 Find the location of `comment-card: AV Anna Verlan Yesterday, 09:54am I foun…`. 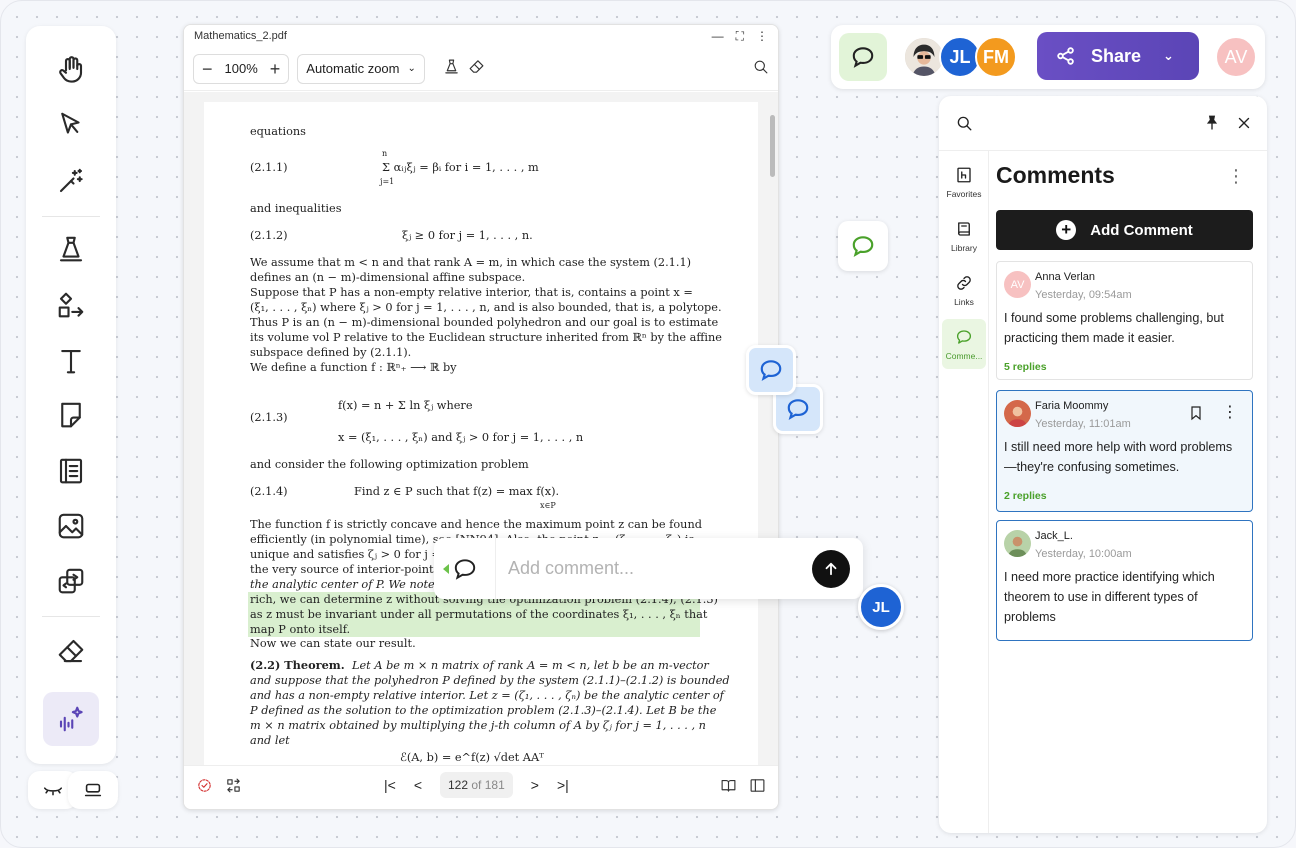

comment-card: AV Anna Verlan Yesterday, 09:54am I foun… is located at coordinates (1124, 320).